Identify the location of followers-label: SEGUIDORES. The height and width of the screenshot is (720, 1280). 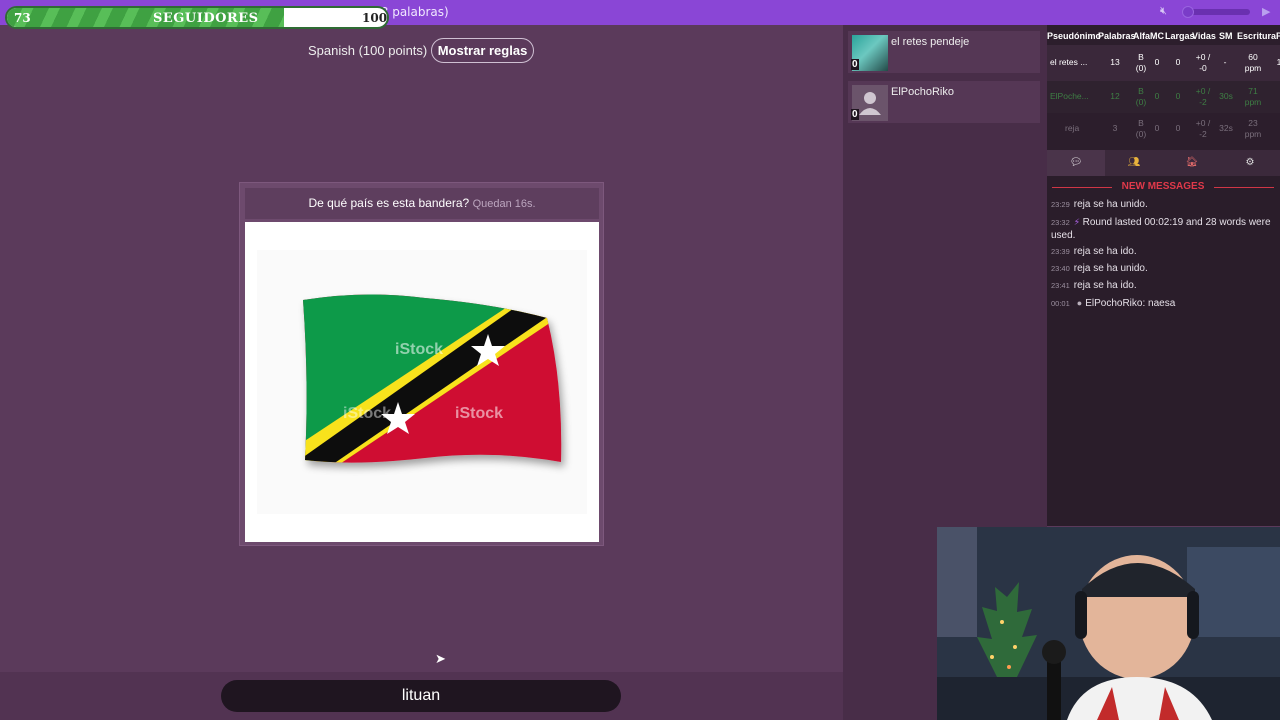
(206, 18).